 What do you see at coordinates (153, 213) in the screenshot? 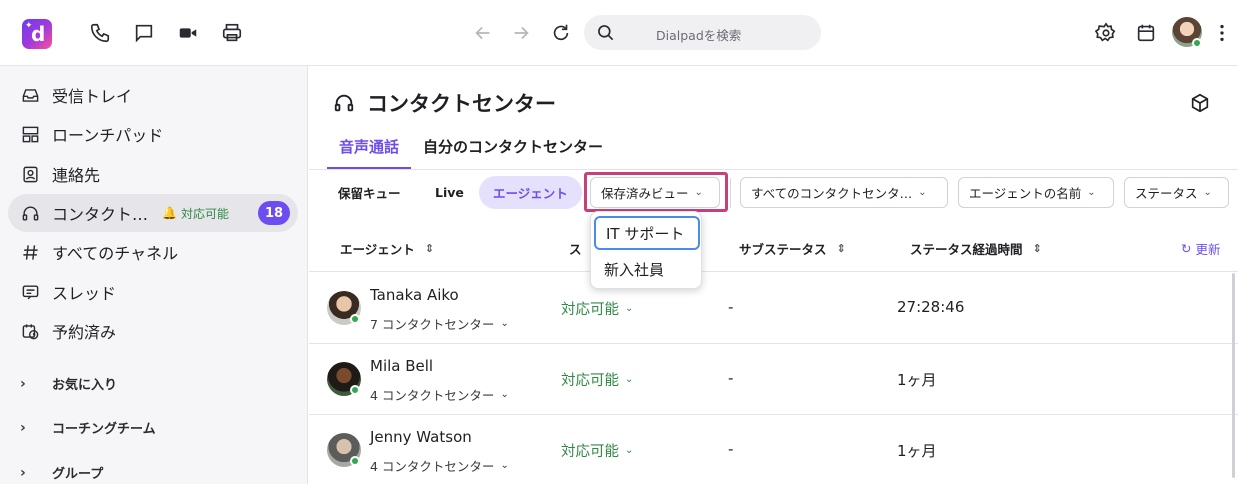
I see `sidebar-item-contact-center: コンタクト… 🔔 対応可能 18` at bounding box center [153, 213].